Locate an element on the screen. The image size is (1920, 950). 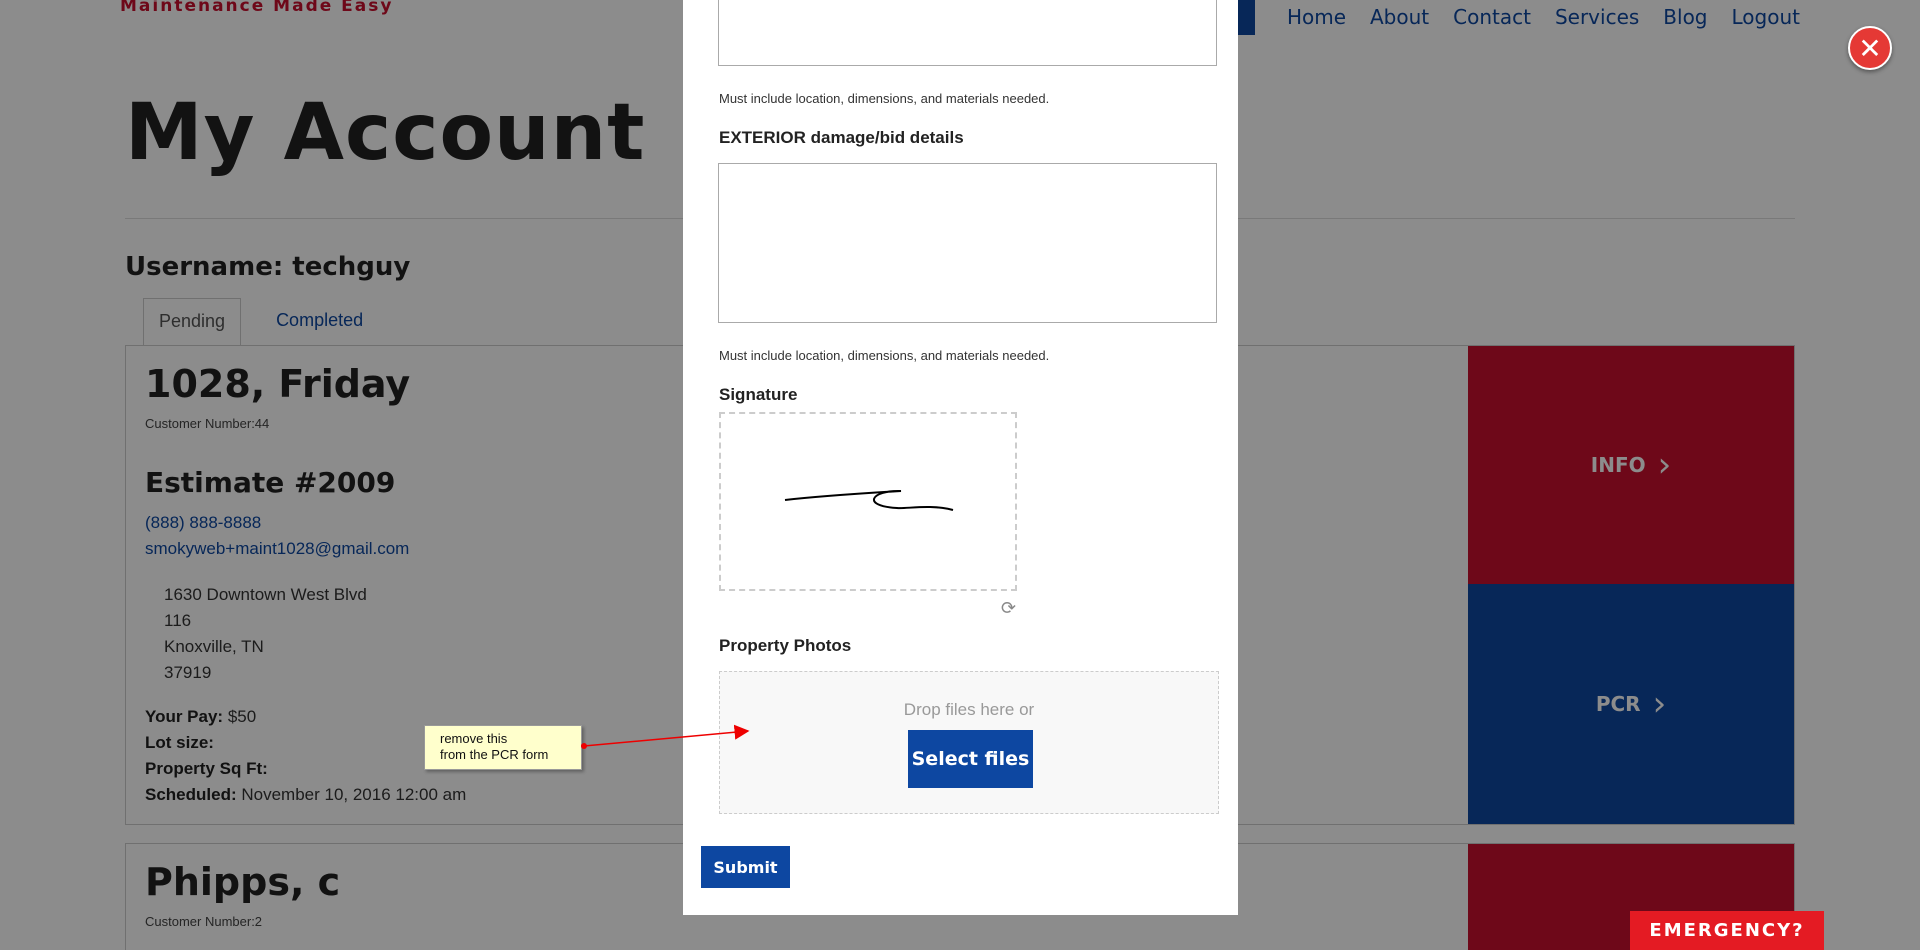
annotation-note: remove this from the PCR form is located at coordinates (503, 747).